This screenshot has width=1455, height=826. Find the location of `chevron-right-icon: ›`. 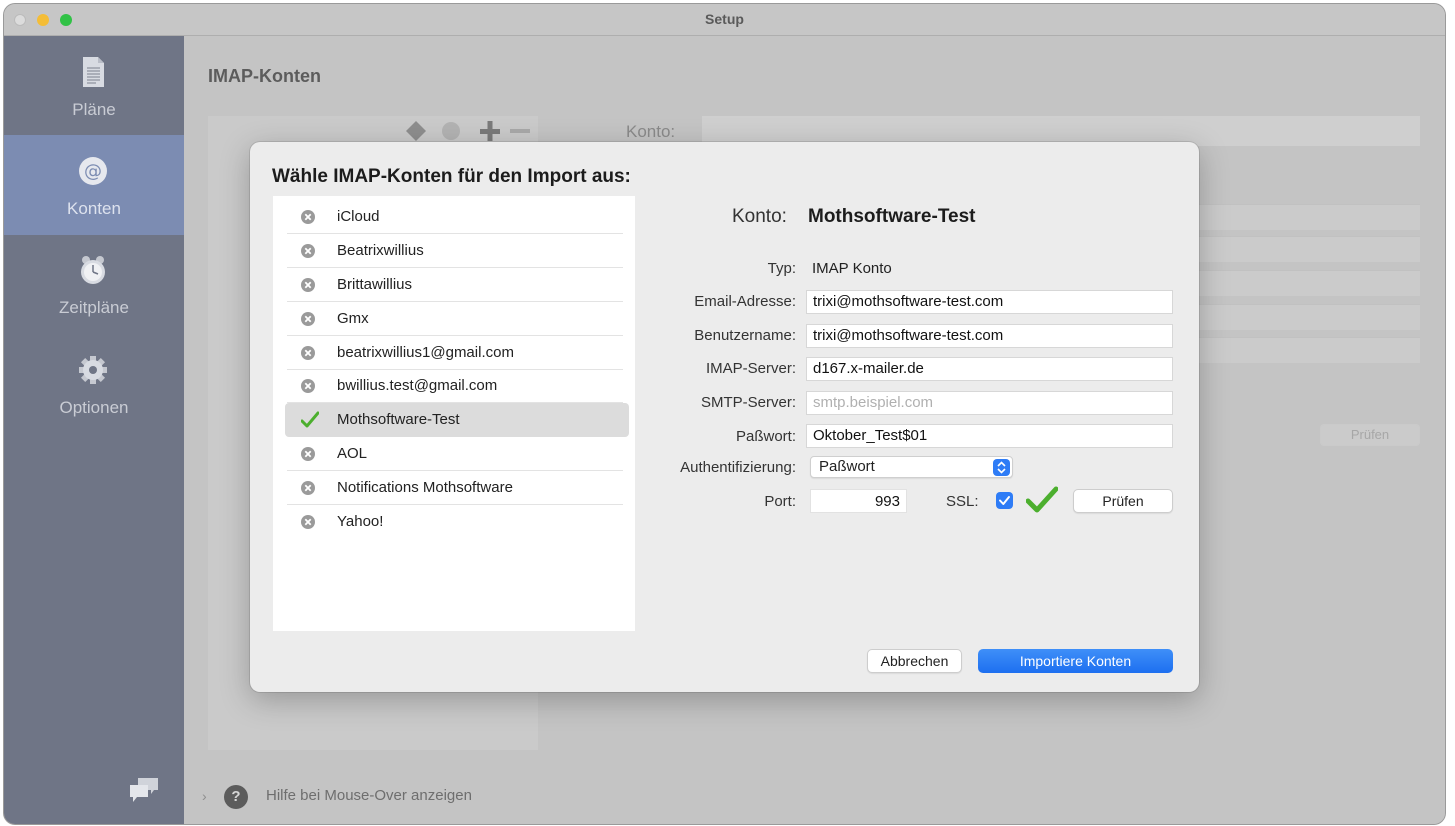

chevron-right-icon: › is located at coordinates (204, 796).